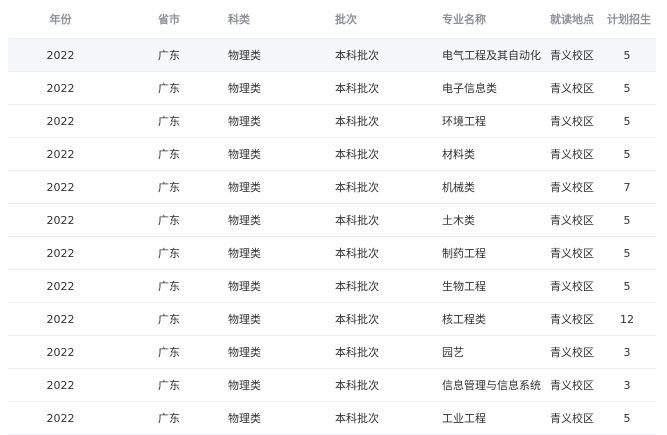 This screenshot has height=435, width=667. Describe the element at coordinates (464, 286) in the screenshot. I see `cell-major: 生物工程` at that location.